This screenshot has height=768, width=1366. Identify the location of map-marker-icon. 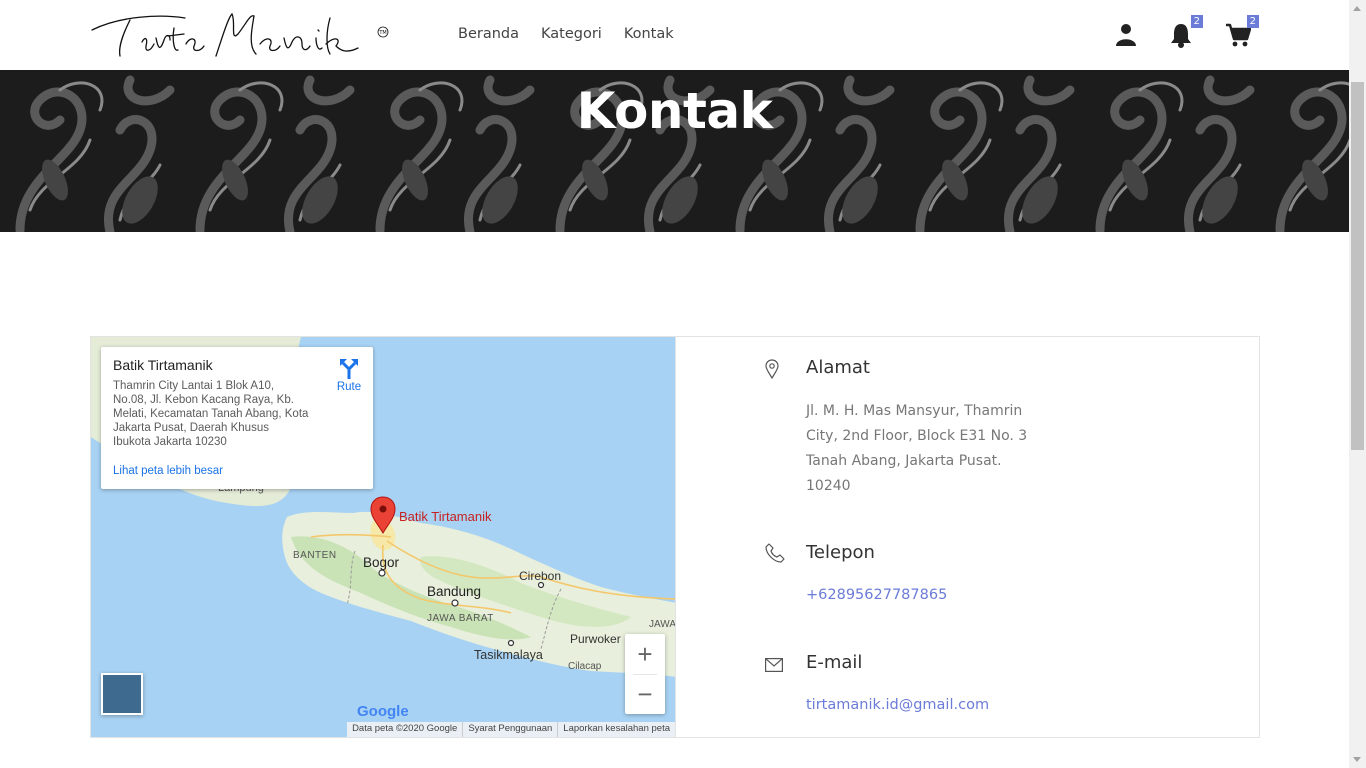
(772, 371).